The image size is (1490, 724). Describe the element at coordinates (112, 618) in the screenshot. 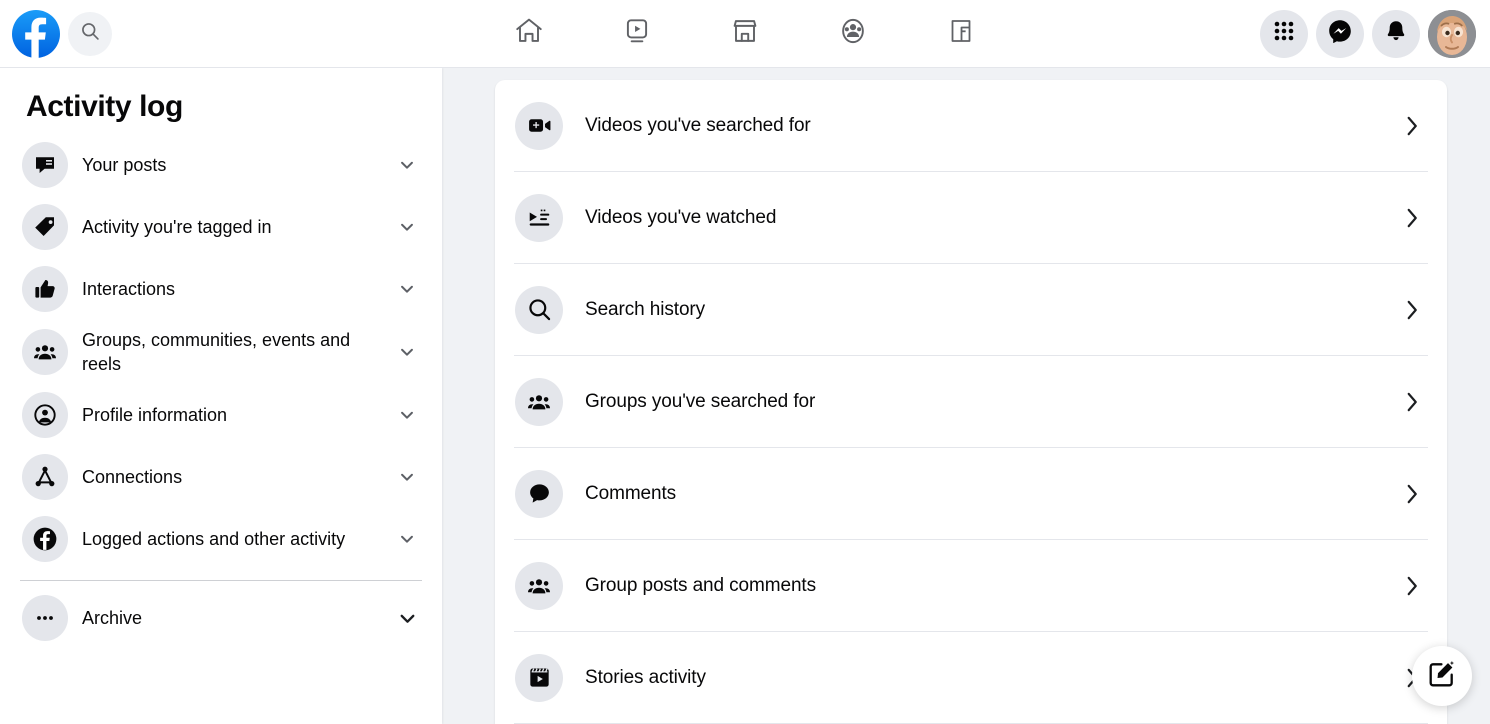

I see `sidebar-item-label: Archive` at that location.